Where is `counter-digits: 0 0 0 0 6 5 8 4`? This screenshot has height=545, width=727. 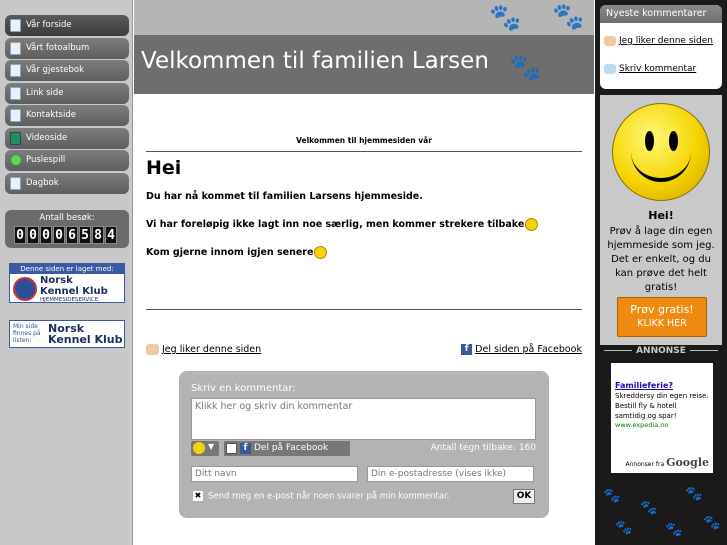 counter-digits: 0 0 0 0 6 5 8 4 is located at coordinates (65, 235).